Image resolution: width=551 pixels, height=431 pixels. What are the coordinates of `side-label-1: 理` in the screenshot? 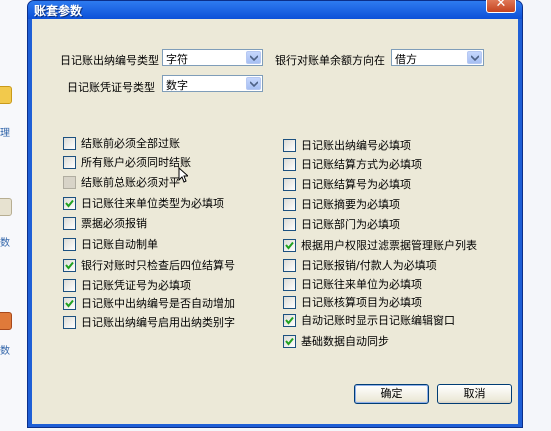 It's located at (5, 133).